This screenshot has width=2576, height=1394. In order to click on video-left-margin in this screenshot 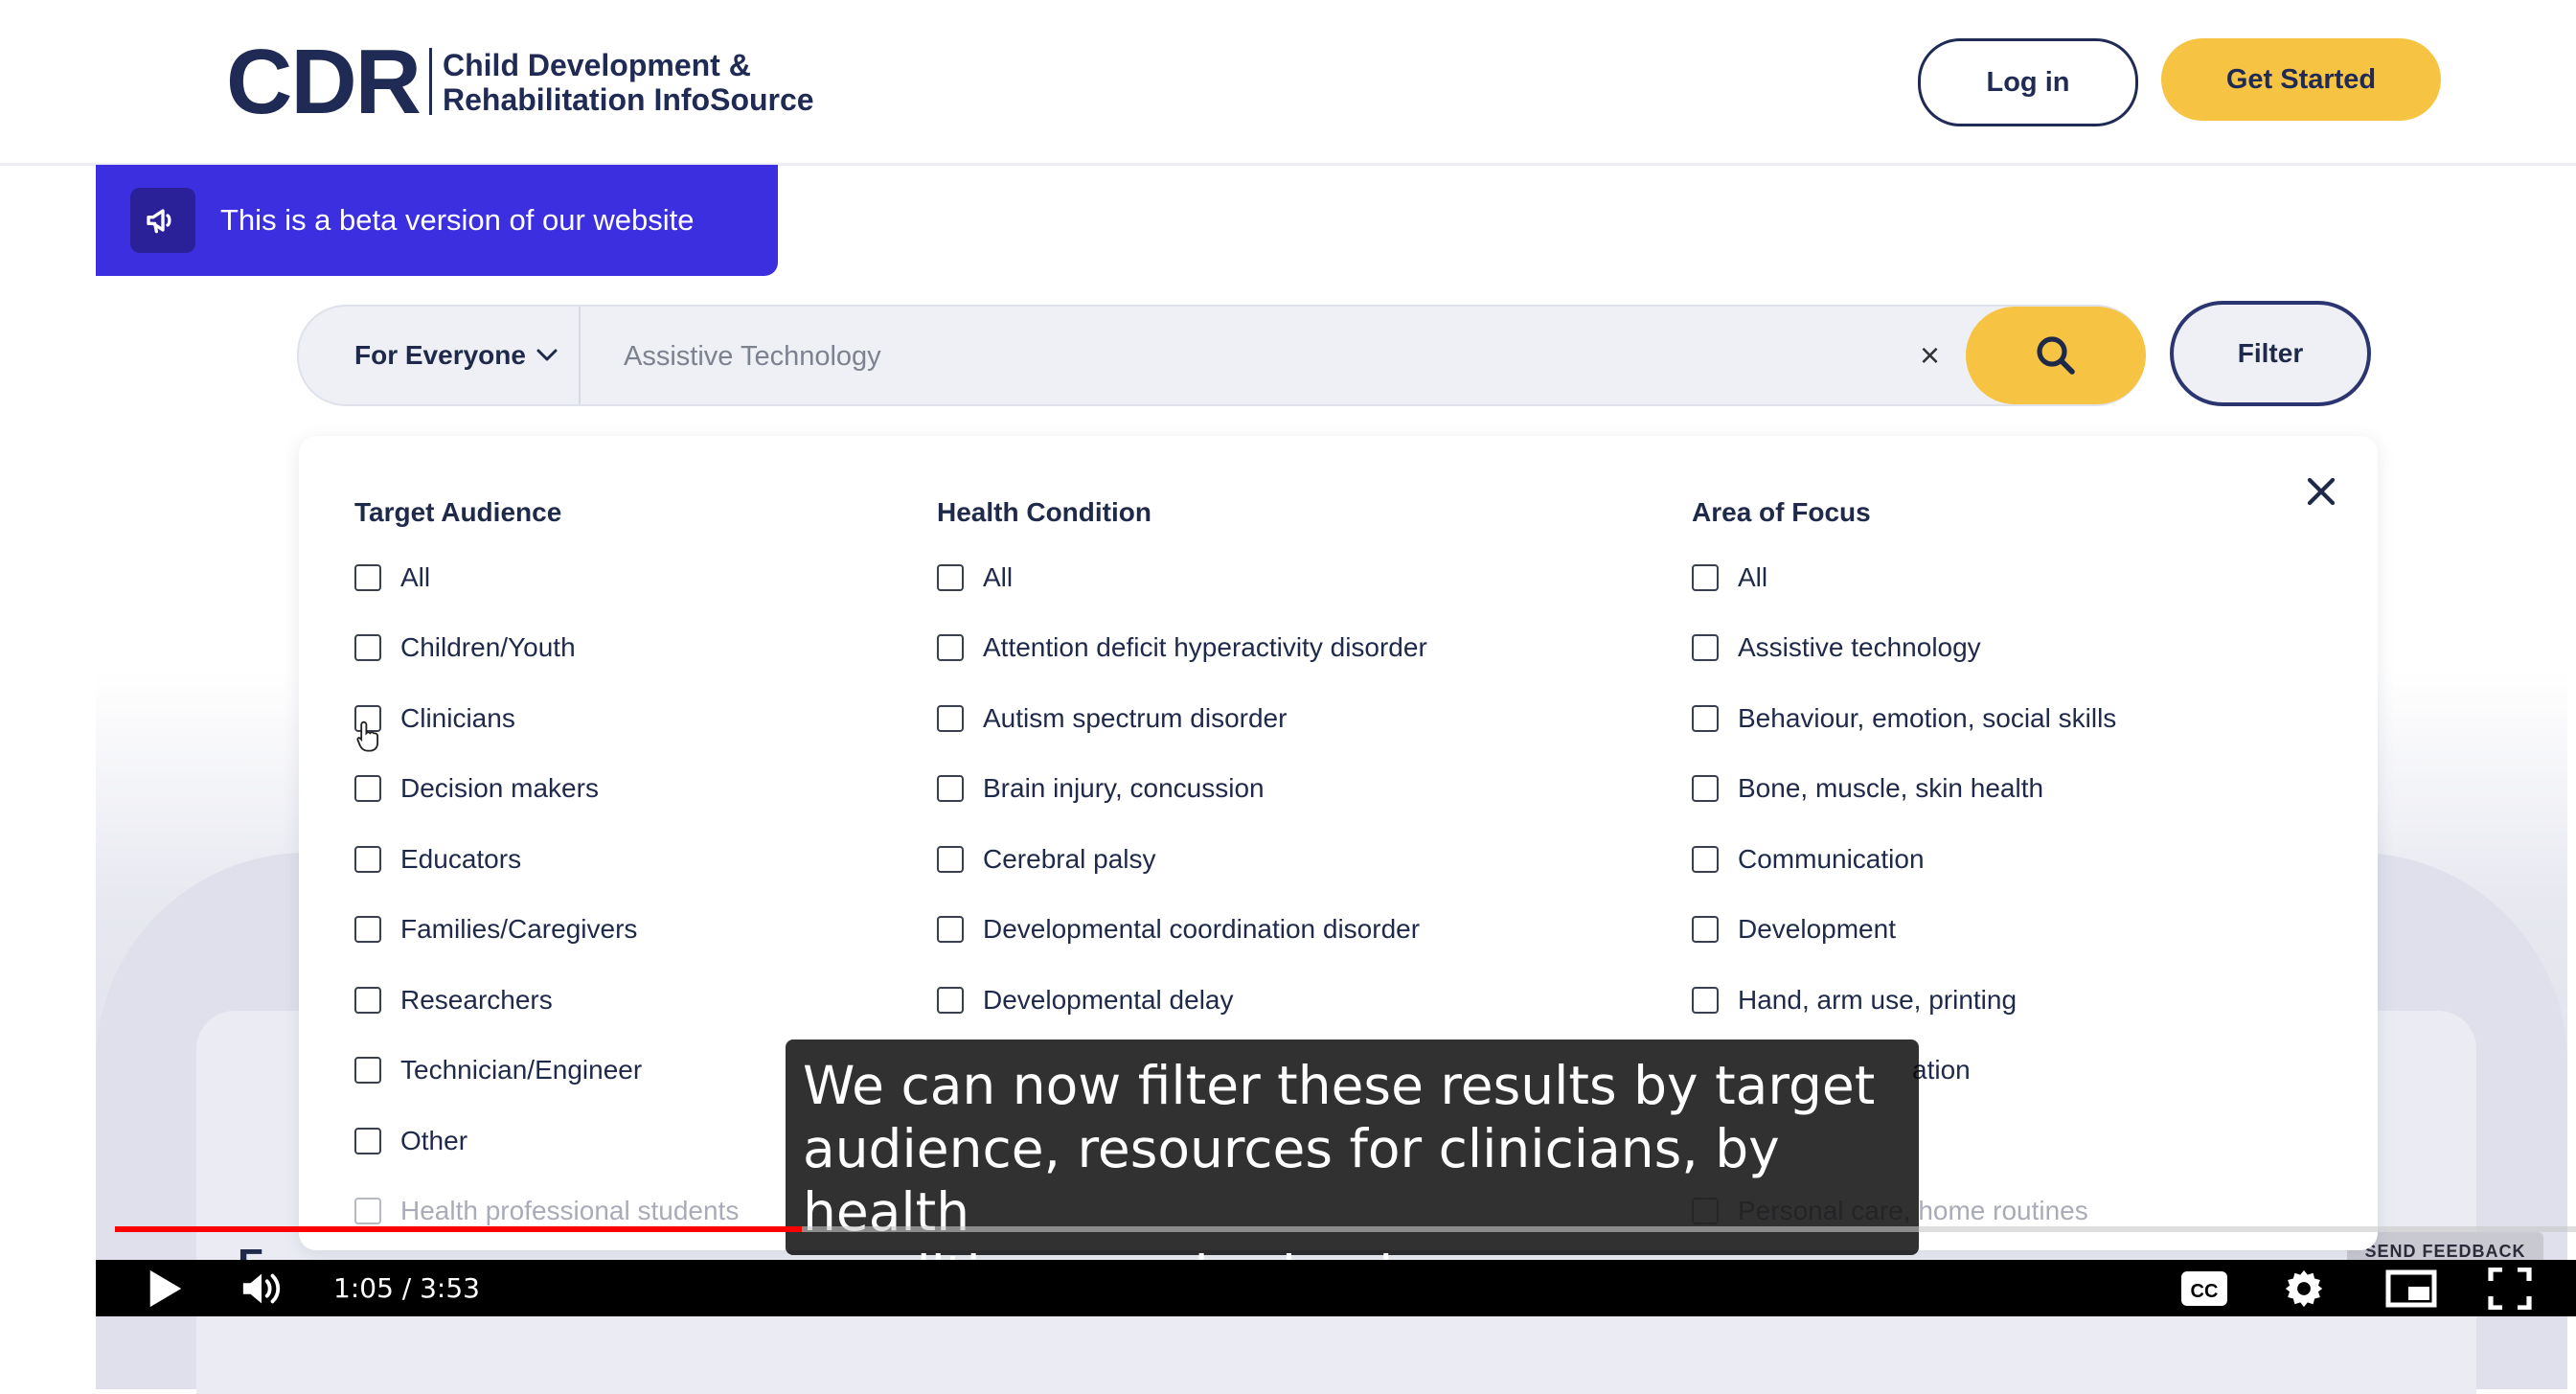, I will do `click(48, 658)`.